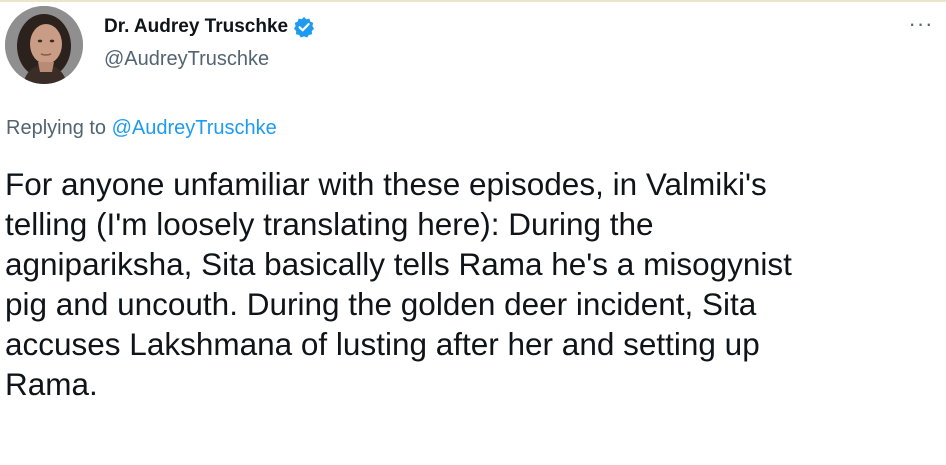  Describe the element at coordinates (56, 128) in the screenshot. I see `replying-to-label: Replying to` at that location.